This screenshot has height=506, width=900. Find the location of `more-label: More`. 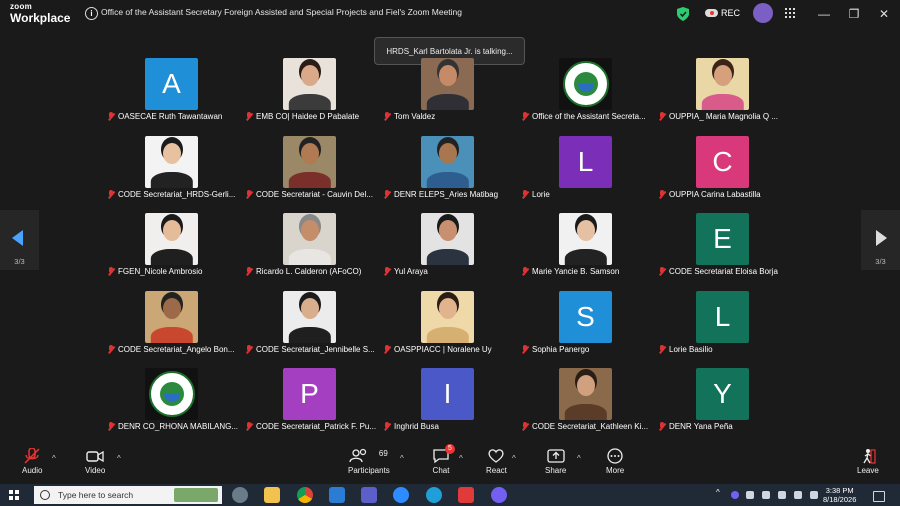

more-label: More is located at coordinates (615, 470).